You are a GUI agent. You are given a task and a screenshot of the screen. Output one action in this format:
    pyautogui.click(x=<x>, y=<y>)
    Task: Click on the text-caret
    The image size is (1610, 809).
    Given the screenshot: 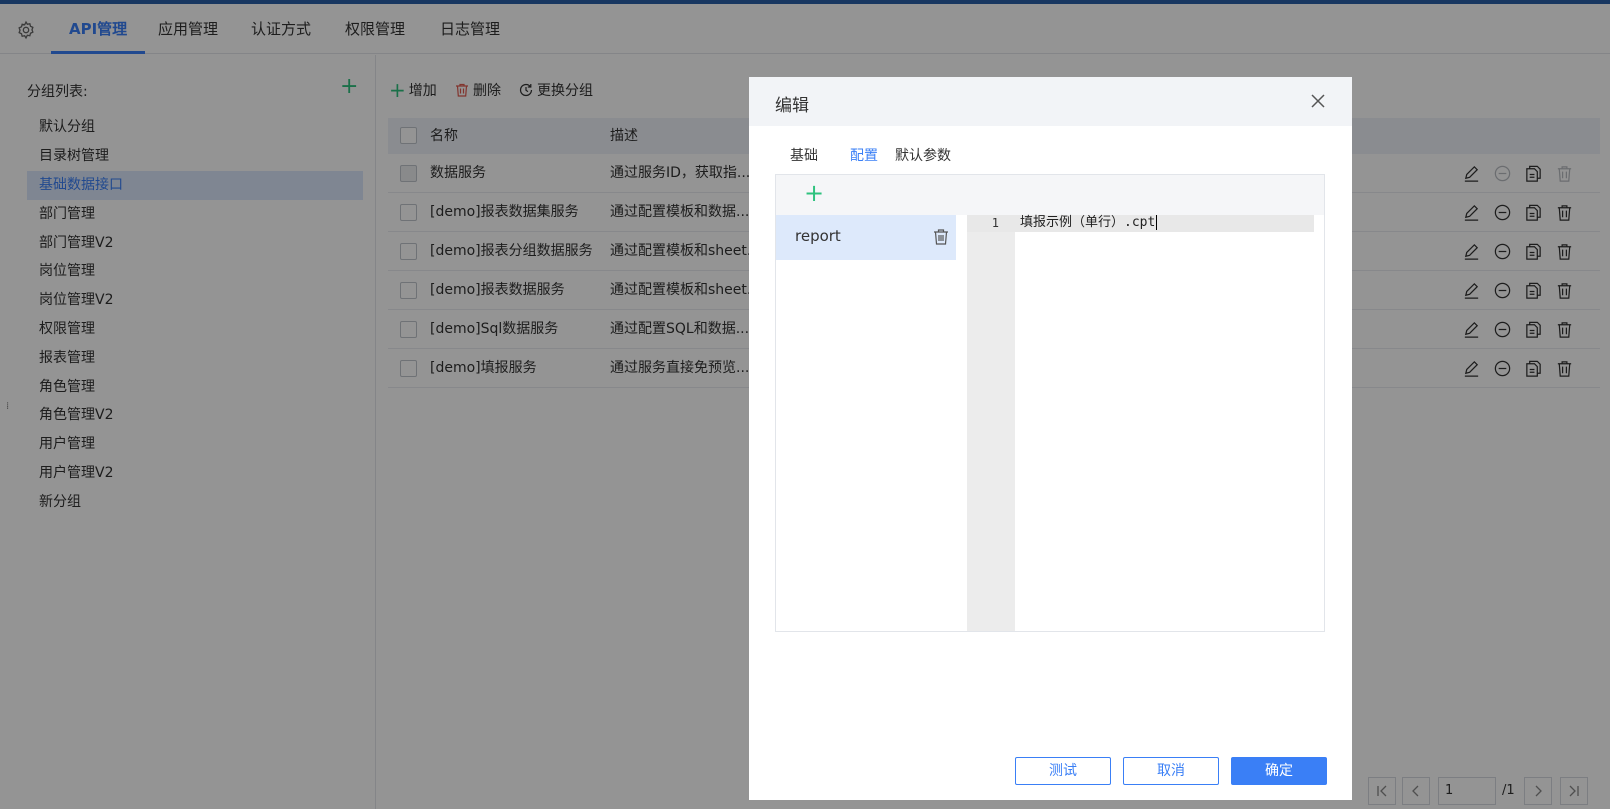 What is the action you would take?
    pyautogui.click(x=1157, y=222)
    